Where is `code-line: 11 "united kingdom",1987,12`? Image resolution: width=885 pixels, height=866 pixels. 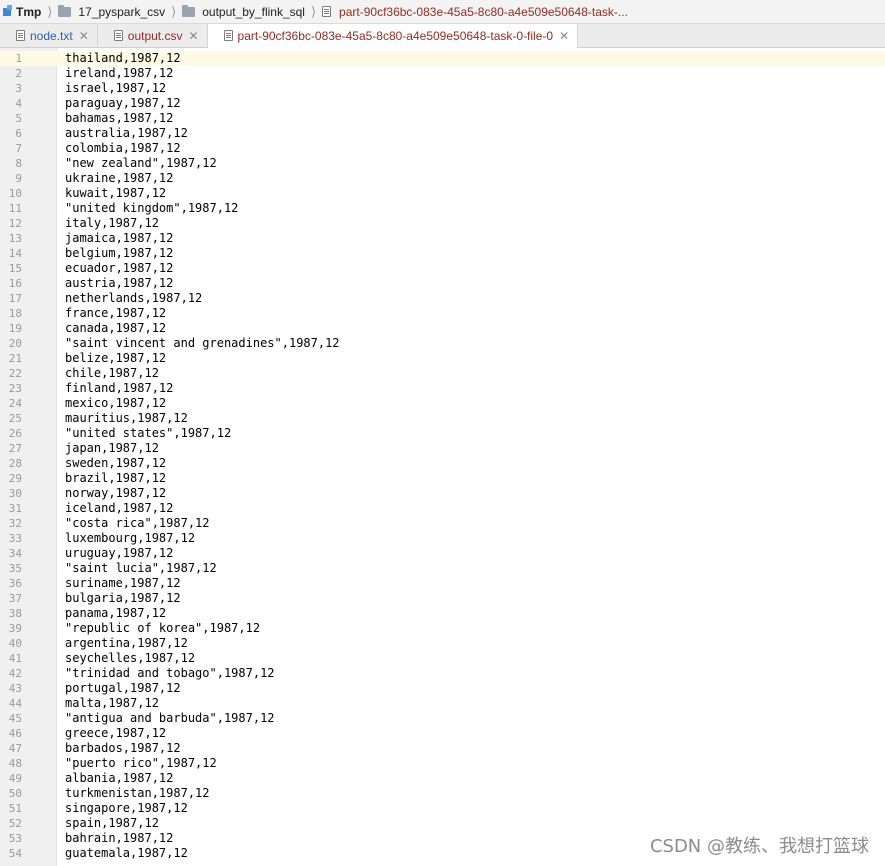
code-line: 11 "united kingdom",1987,12 is located at coordinates (442, 208).